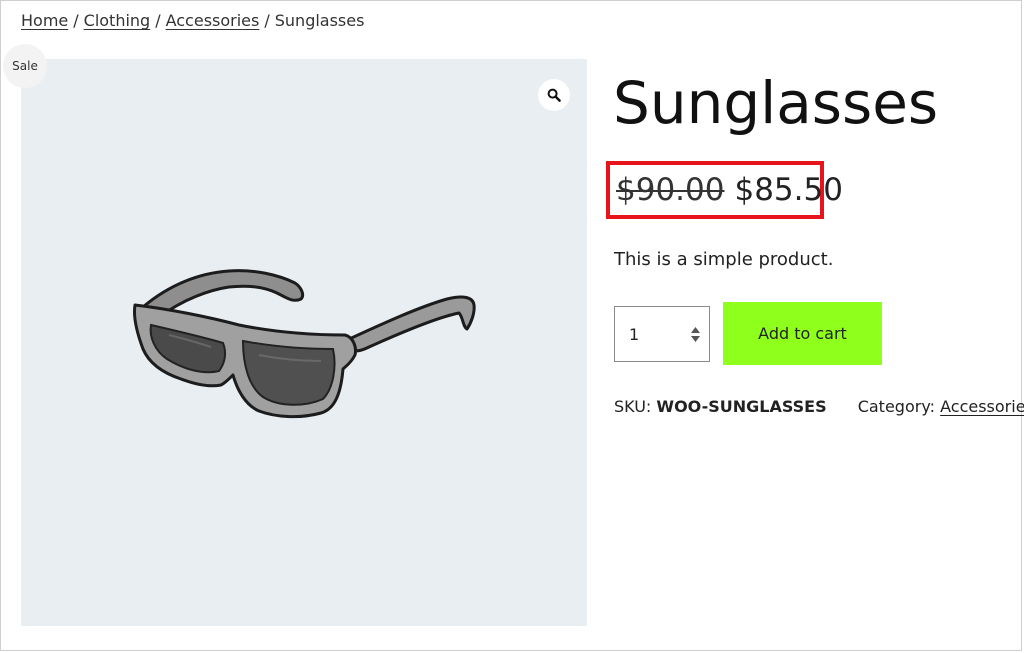 This screenshot has width=1024, height=653. What do you see at coordinates (695, 338) in the screenshot?
I see `stepper-down-icon` at bounding box center [695, 338].